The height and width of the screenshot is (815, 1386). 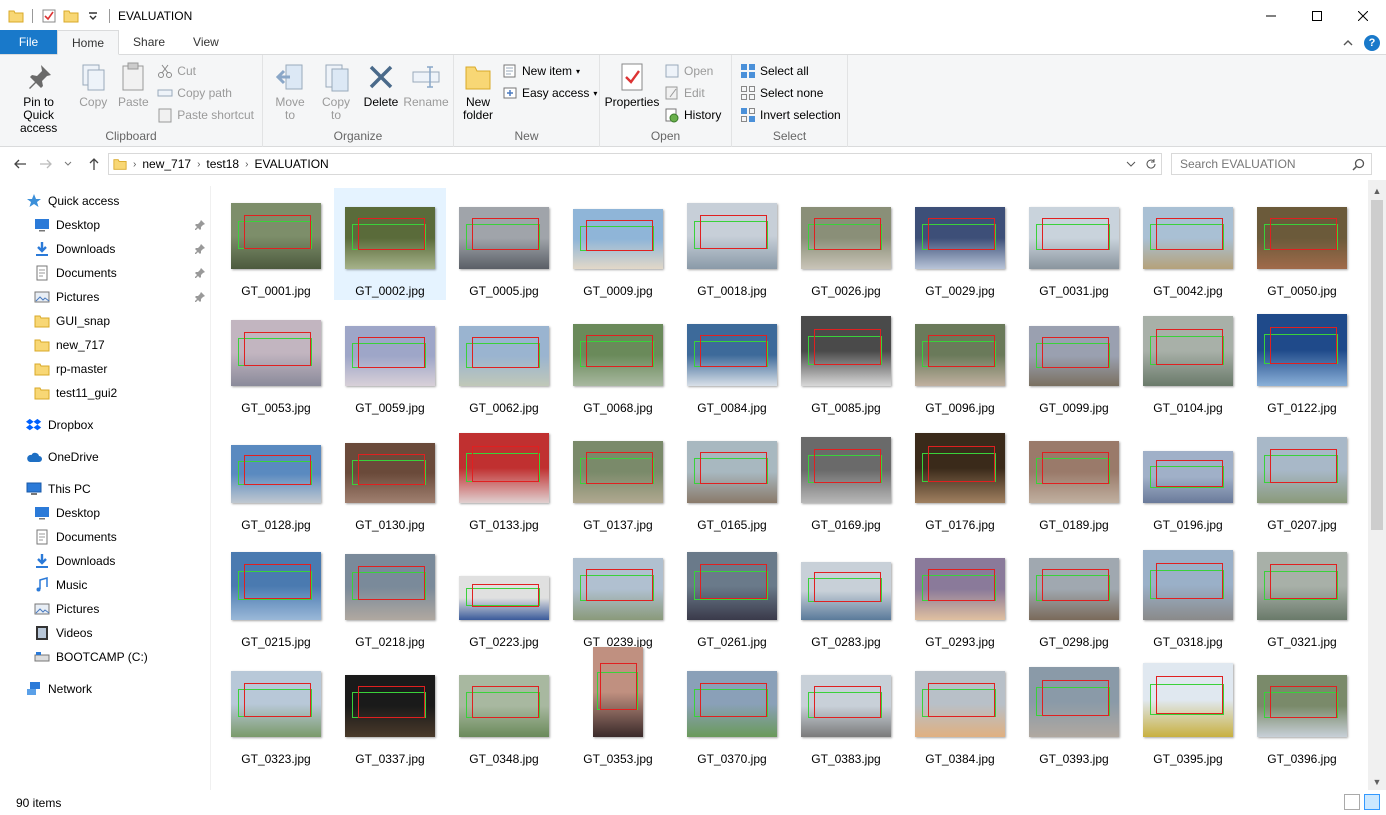 I want to click on nav-quick-item: test11_gui2, so click(x=75, y=393).